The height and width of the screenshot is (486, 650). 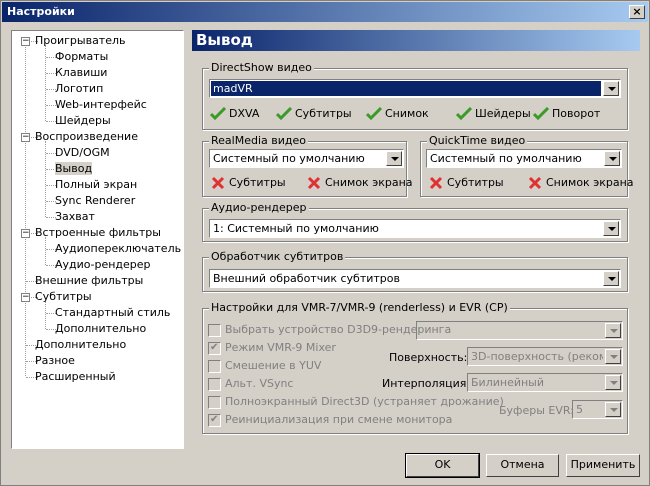 I want to click on tree-item-label: Аудиопереключатель, so click(x=118, y=248).